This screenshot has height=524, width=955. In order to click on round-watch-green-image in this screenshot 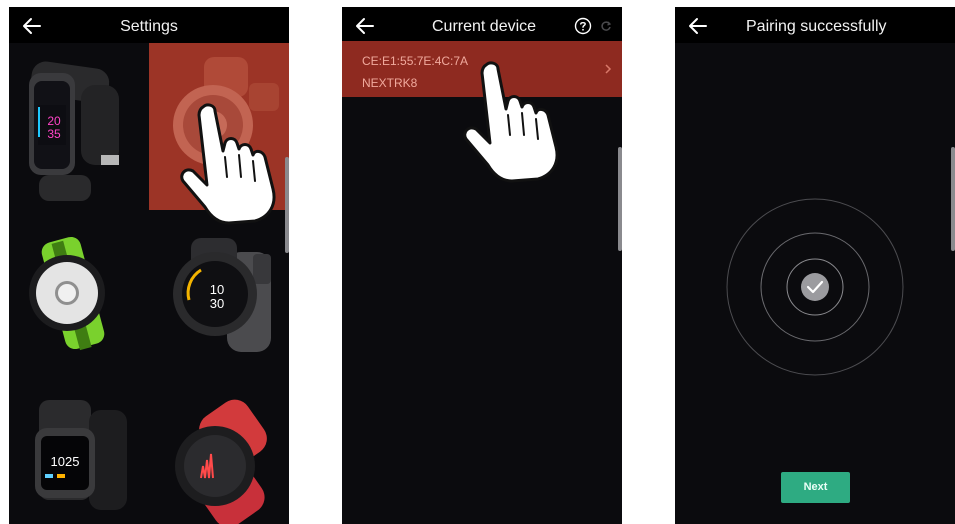, I will do `click(67, 293)`.